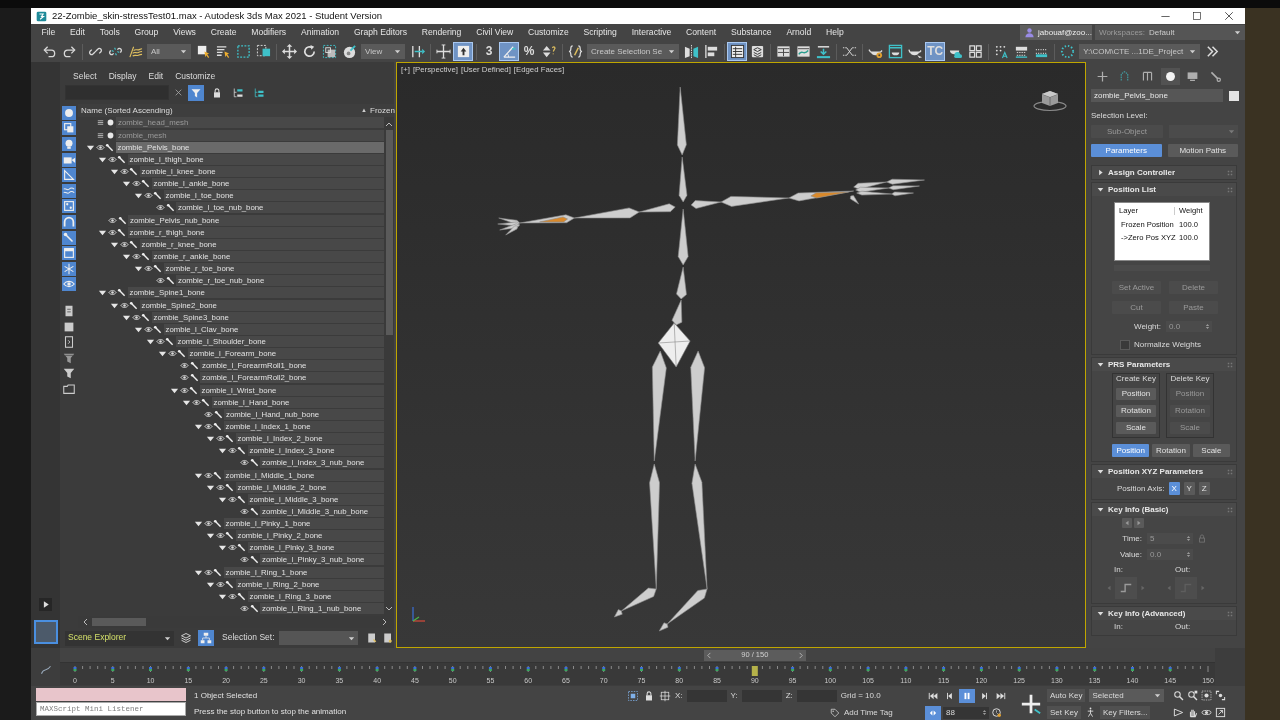  What do you see at coordinates (600, 32) in the screenshot?
I see `menu-item: Scripting` at bounding box center [600, 32].